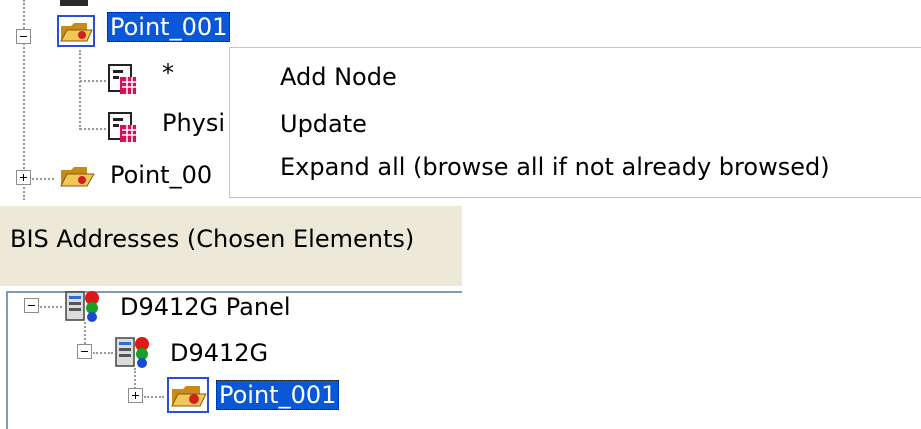  What do you see at coordinates (205, 307) in the screenshot?
I see `tree-node-label: D9412G Panel` at bounding box center [205, 307].